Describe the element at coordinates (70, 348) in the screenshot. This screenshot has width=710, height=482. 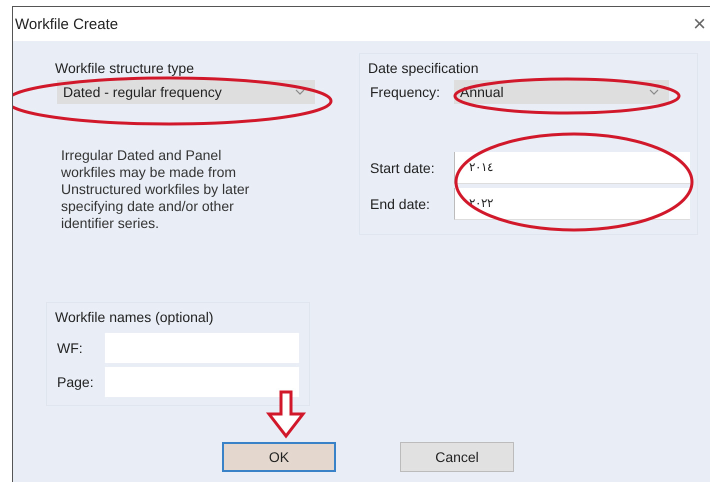
I see `field-label: WF:` at that location.